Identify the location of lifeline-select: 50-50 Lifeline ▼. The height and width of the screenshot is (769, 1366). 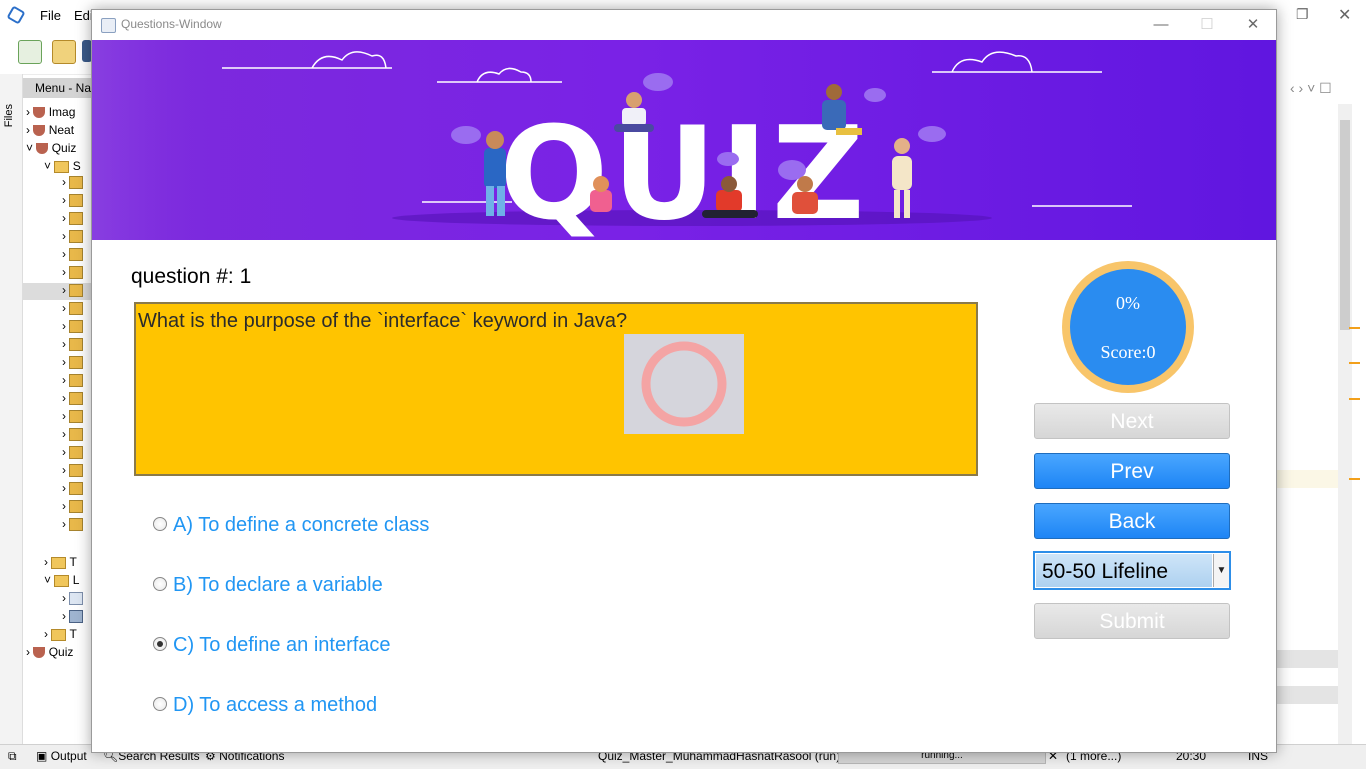
(1132, 570).